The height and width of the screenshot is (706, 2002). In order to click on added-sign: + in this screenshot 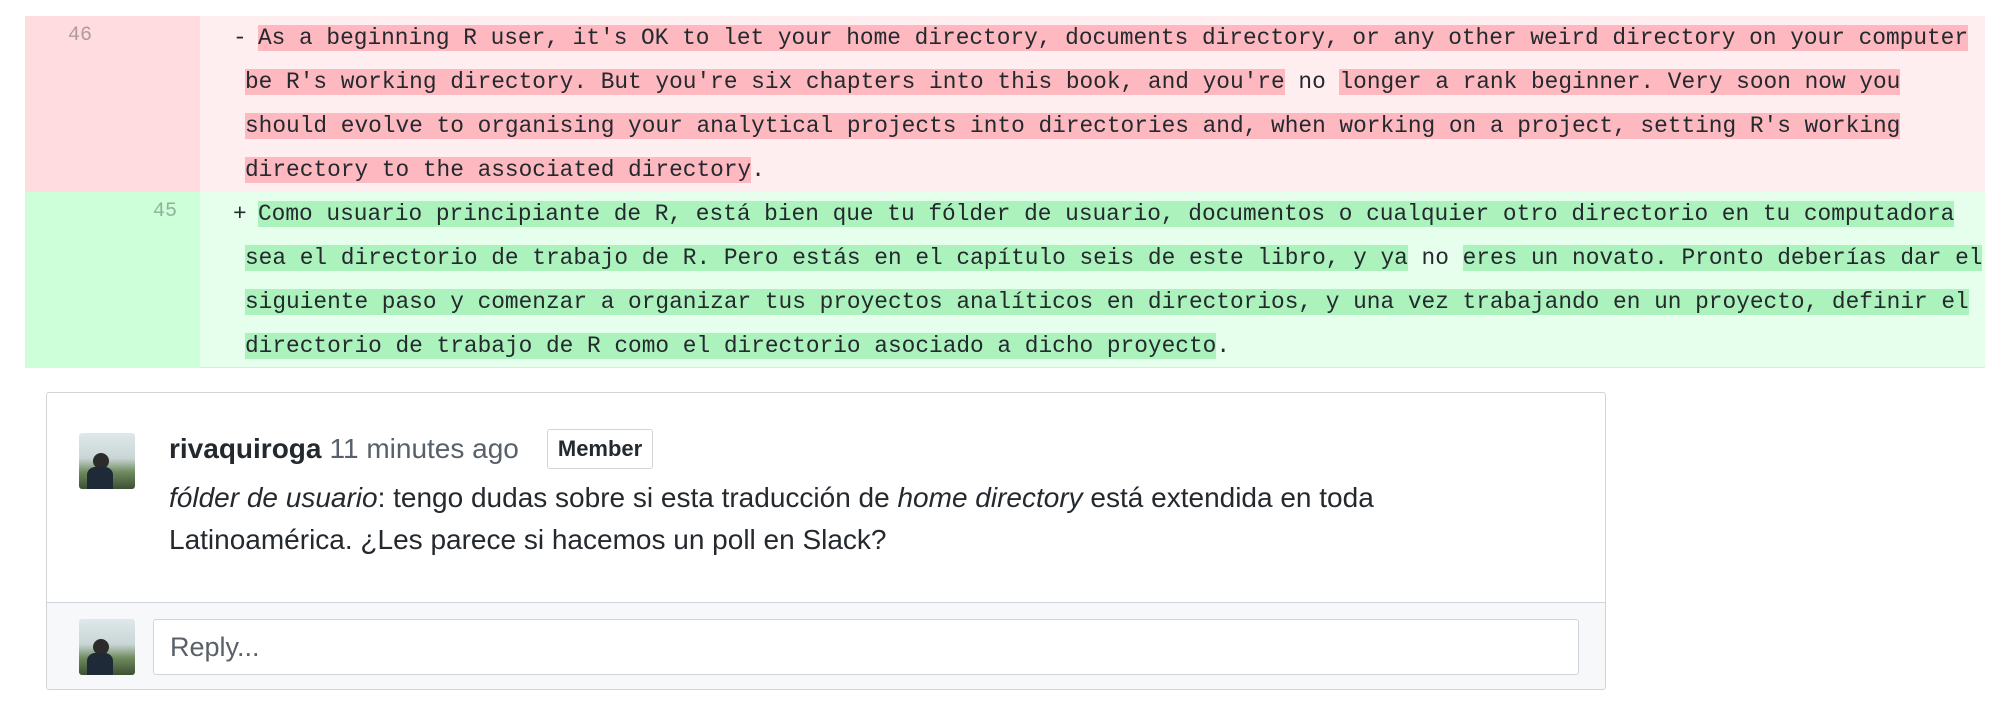, I will do `click(240, 214)`.